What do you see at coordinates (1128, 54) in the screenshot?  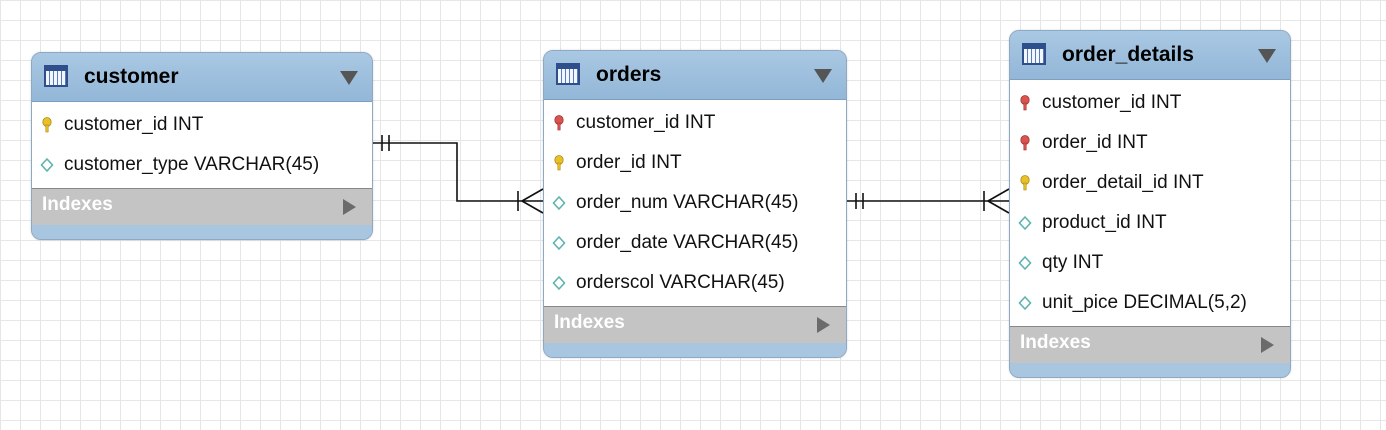 I see `table-name: order_details` at bounding box center [1128, 54].